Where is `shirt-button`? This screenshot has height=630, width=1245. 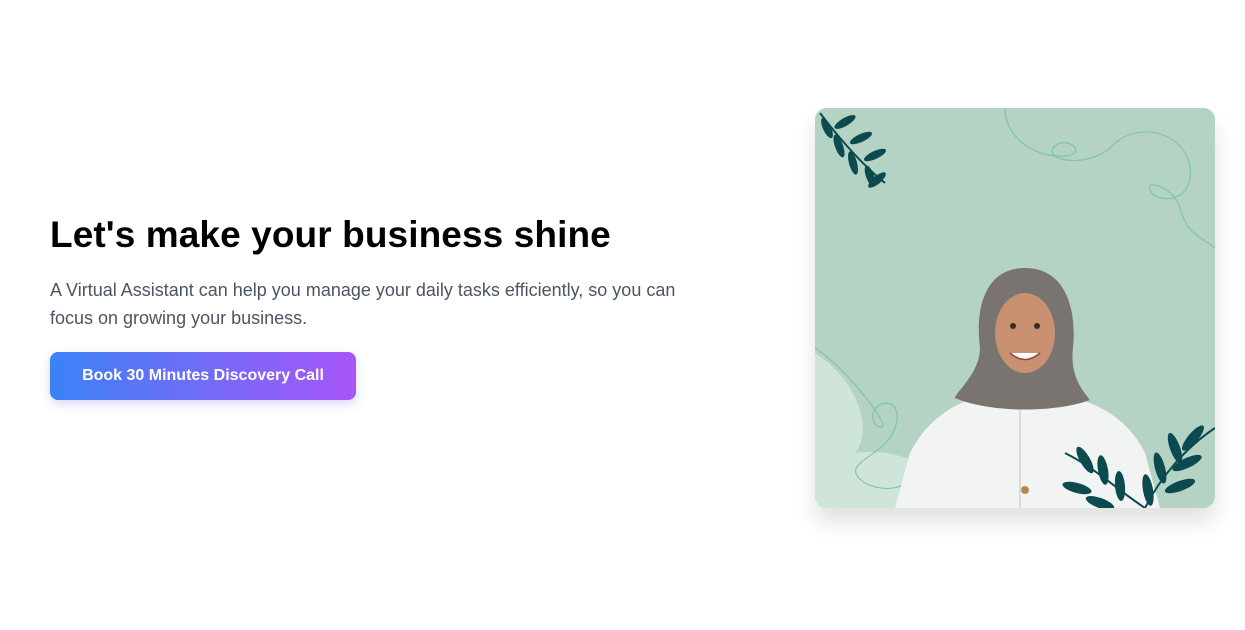 shirt-button is located at coordinates (1025, 490).